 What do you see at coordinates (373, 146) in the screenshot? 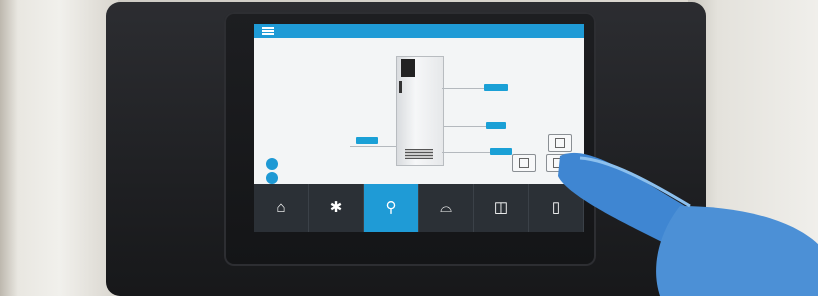
I see `leader-line-left` at bounding box center [373, 146].